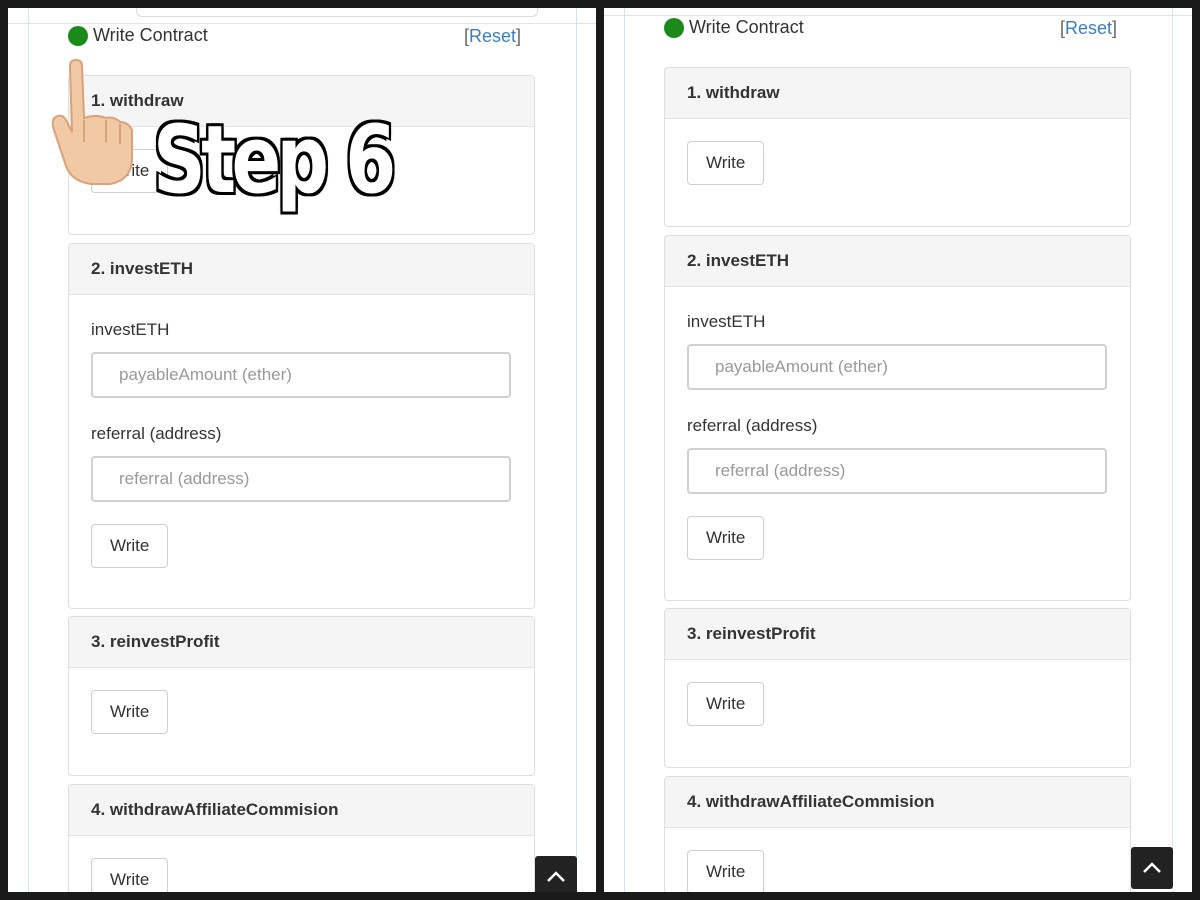  Describe the element at coordinates (92, 121) in the screenshot. I see `pointing-hand-icon` at that location.